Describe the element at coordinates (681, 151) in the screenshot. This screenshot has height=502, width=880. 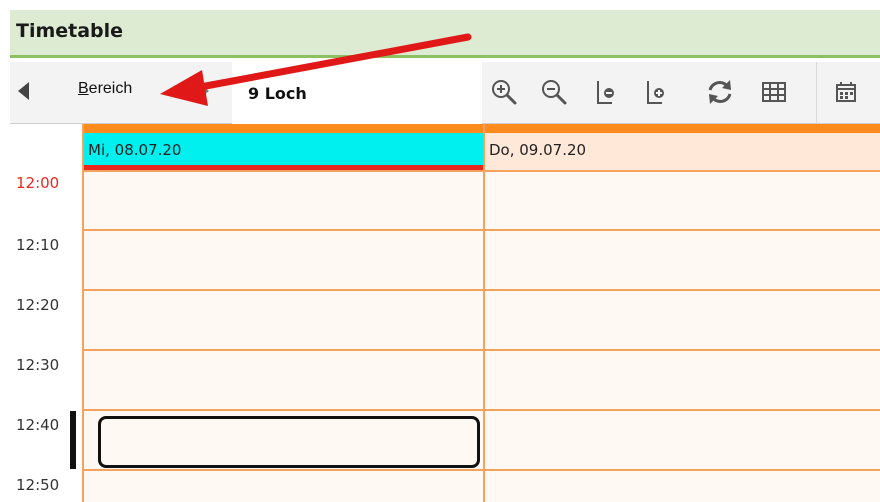
I see `day-header-2: Do, 09.07.20` at that location.